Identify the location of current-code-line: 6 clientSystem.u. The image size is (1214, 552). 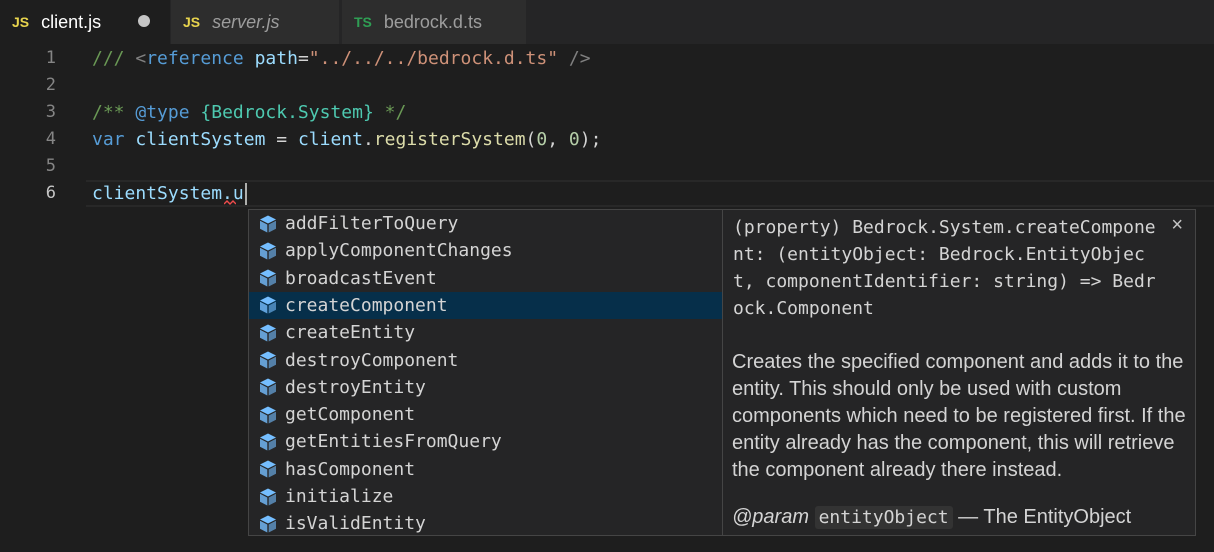
(607, 193).